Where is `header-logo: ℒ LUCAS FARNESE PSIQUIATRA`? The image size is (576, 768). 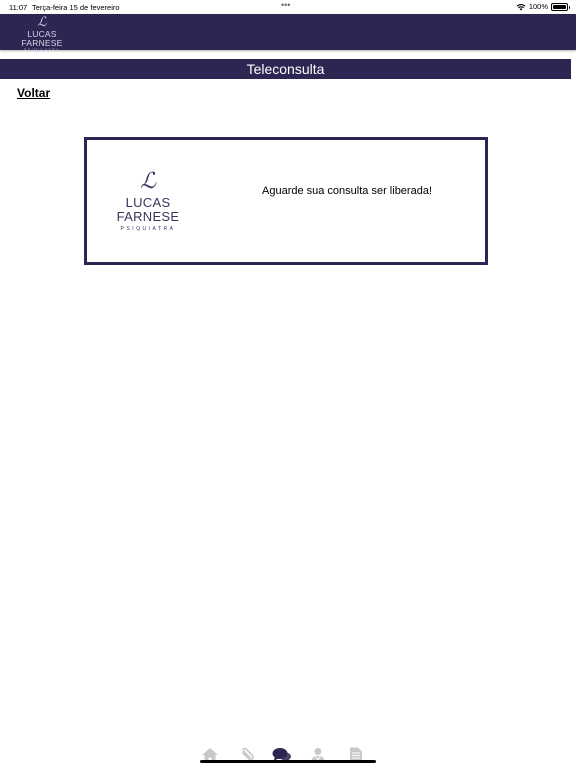 header-logo: ℒ LUCAS FARNESE PSIQUIATRA is located at coordinates (42, 34).